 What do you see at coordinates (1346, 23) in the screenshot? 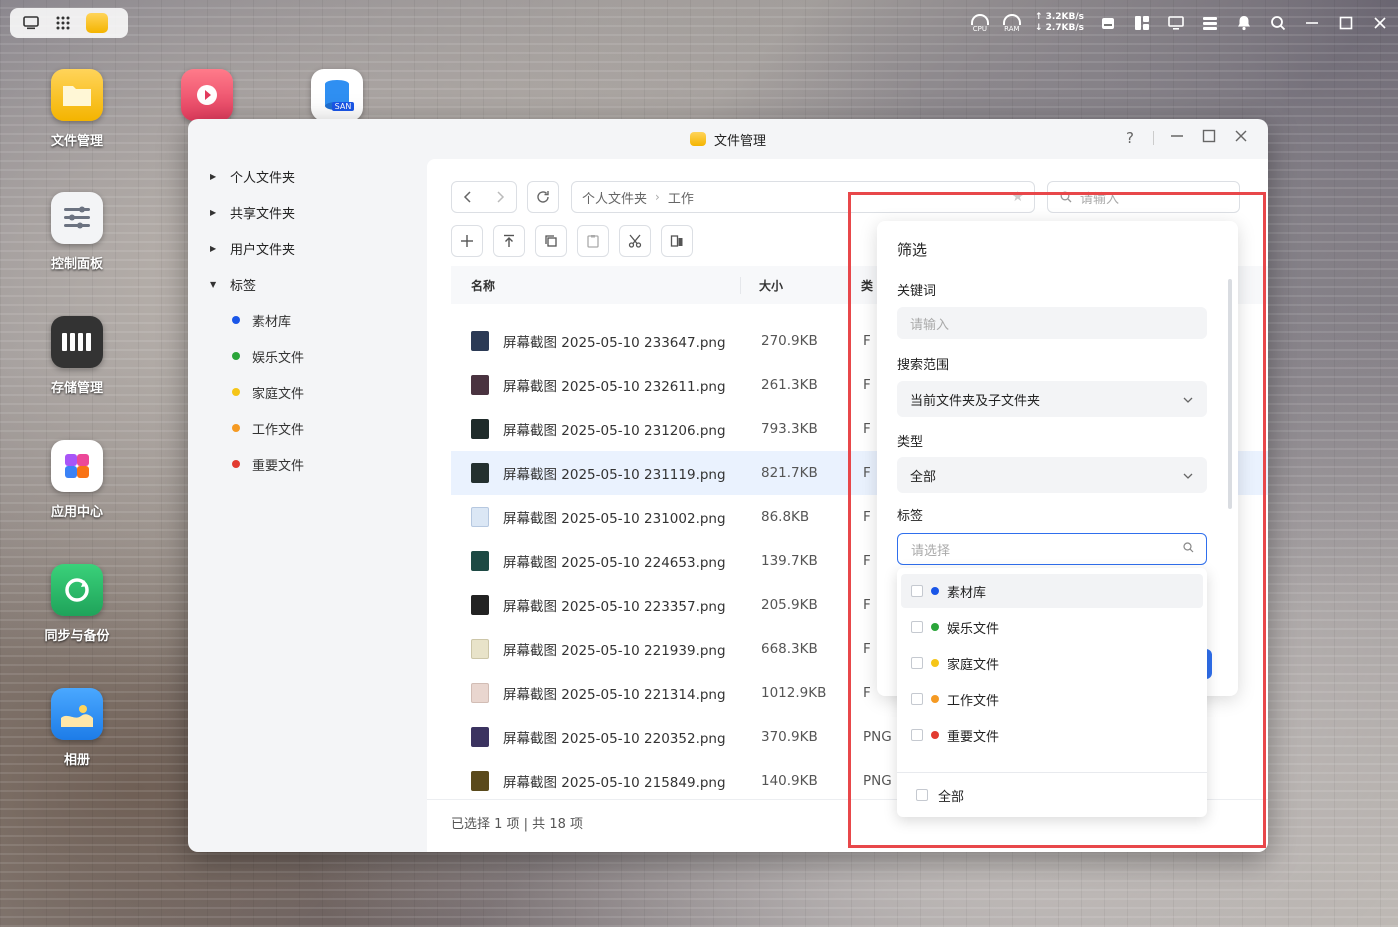
I see `maximize-icon` at bounding box center [1346, 23].